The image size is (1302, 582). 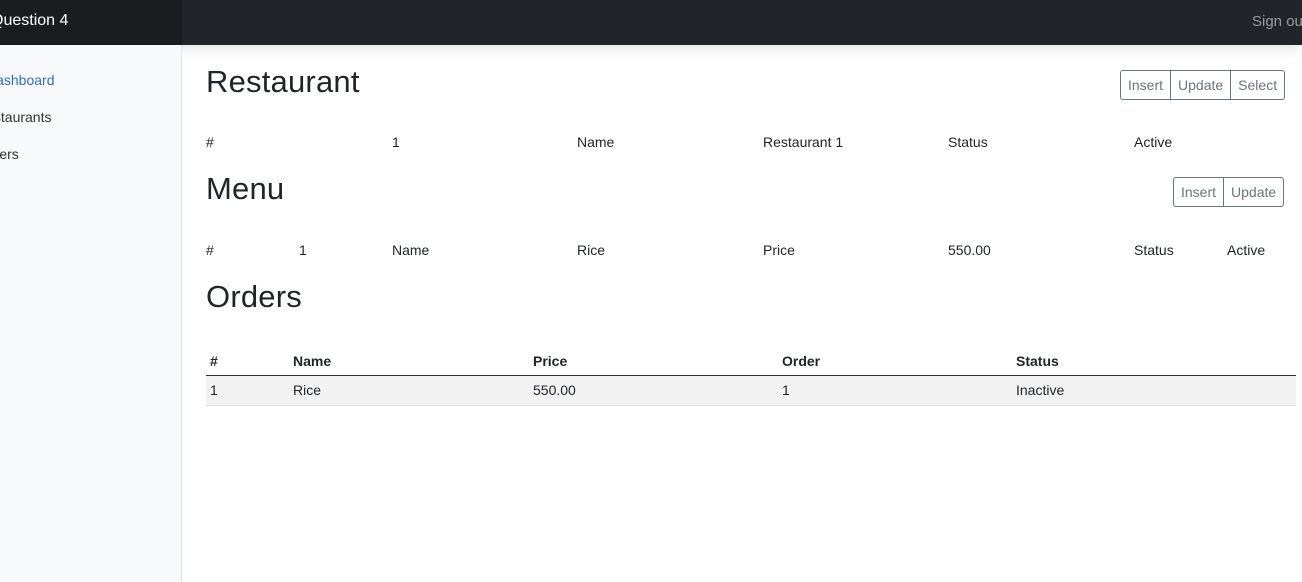 I want to click on cell-order: 1, so click(x=895, y=390).